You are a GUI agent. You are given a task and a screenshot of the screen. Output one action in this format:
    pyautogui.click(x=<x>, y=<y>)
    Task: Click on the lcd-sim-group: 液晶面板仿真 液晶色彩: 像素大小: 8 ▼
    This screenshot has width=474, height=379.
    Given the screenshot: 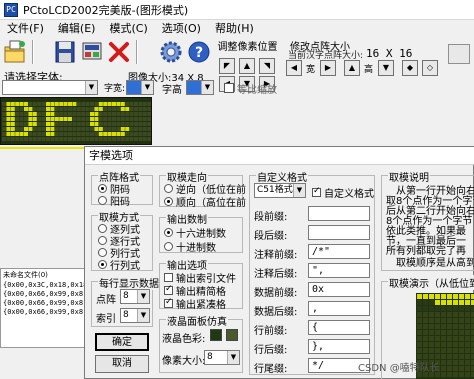 What is the action you would take?
    pyautogui.click(x=201, y=343)
    